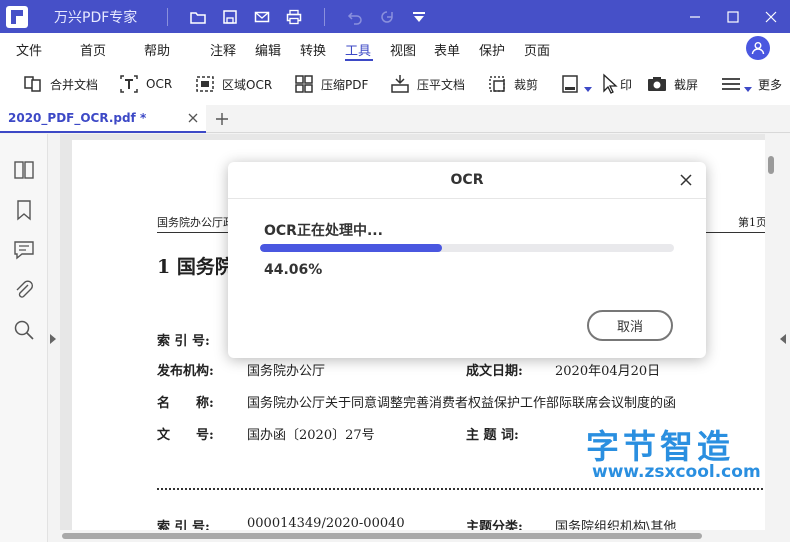  Describe the element at coordinates (223, 49) in the screenshot. I see `menu-comment: 注释` at that location.